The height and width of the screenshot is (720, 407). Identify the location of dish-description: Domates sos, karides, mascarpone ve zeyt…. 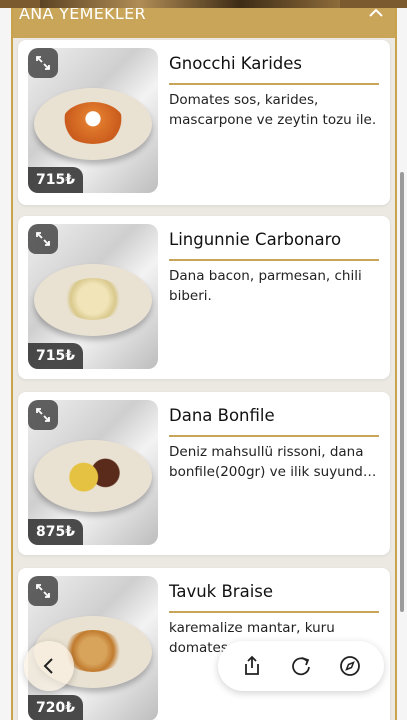
(273, 110).